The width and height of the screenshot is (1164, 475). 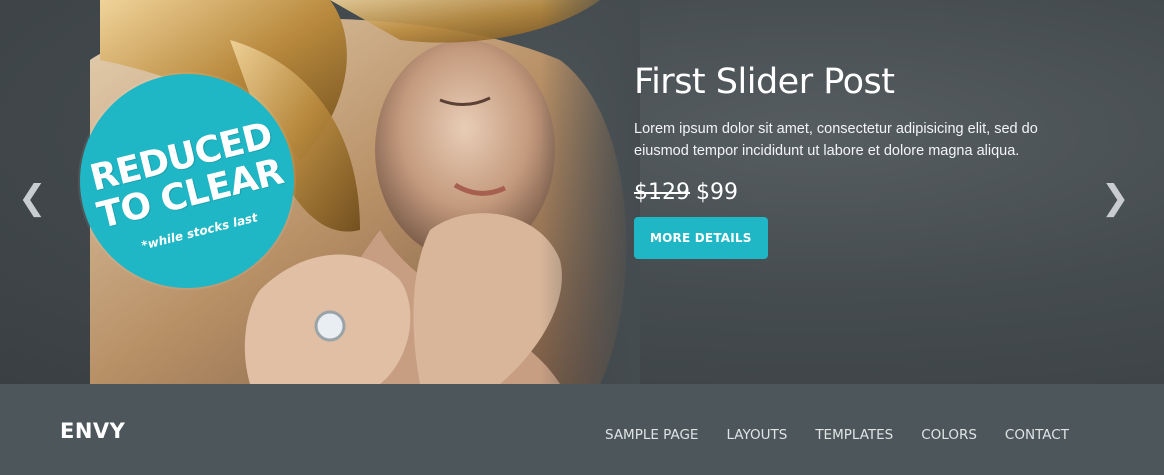 I want to click on price-new: $99, so click(x=717, y=192).